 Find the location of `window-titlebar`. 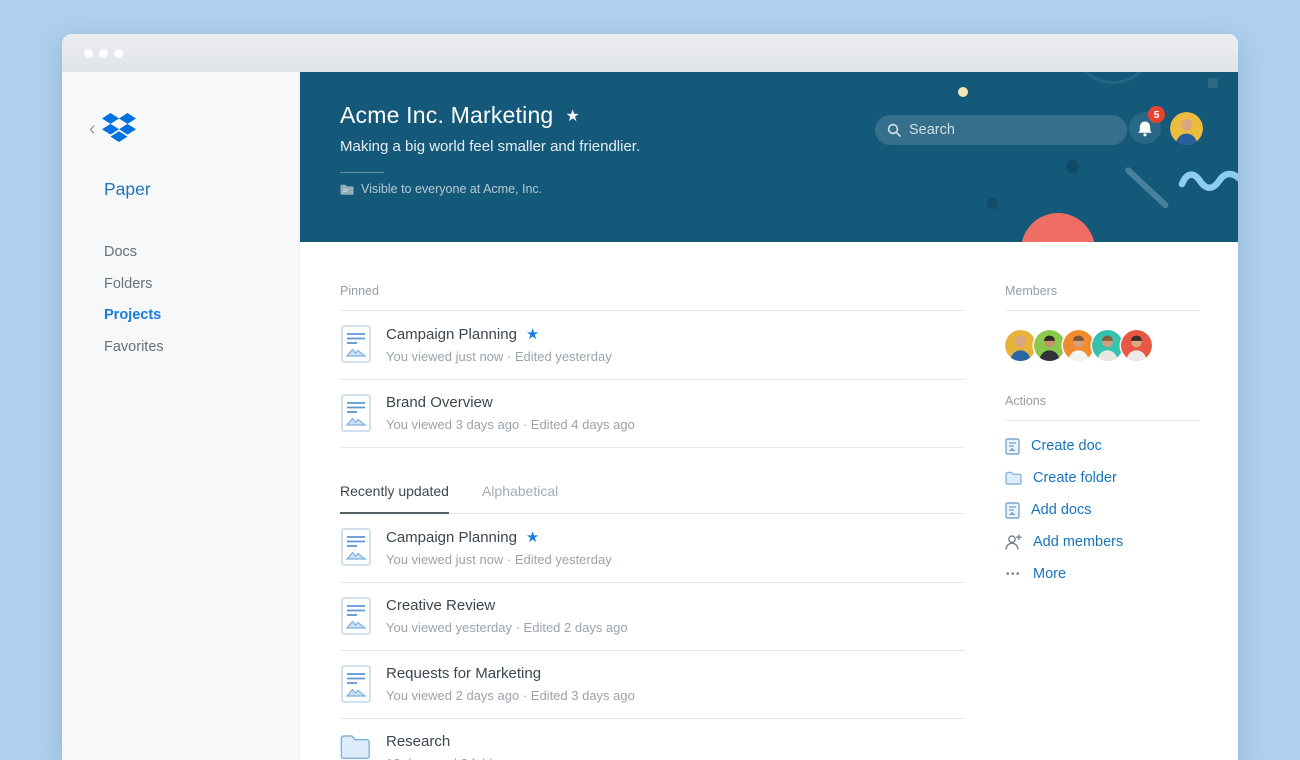

window-titlebar is located at coordinates (650, 53).